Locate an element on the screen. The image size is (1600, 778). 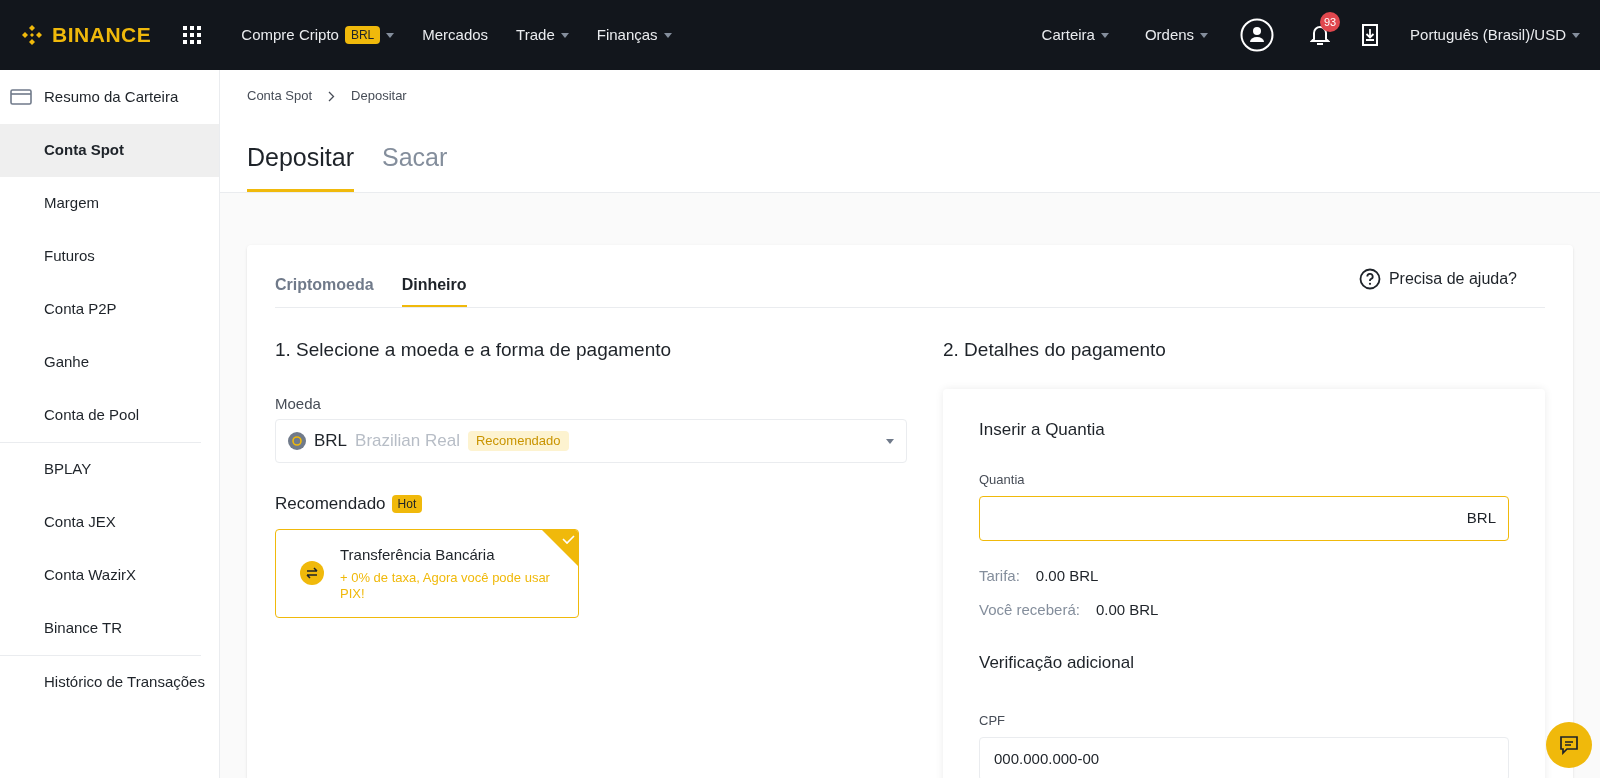
help-link: Precisa de ajuda? is located at coordinates (1437, 279).